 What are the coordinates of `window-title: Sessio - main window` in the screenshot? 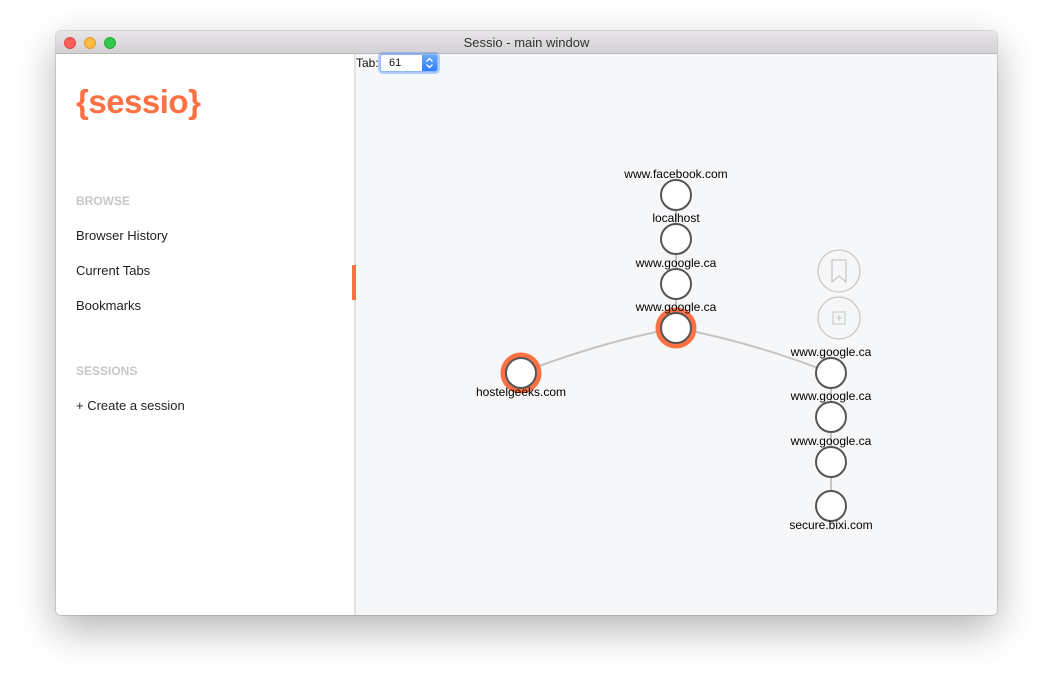 It's located at (526, 42).